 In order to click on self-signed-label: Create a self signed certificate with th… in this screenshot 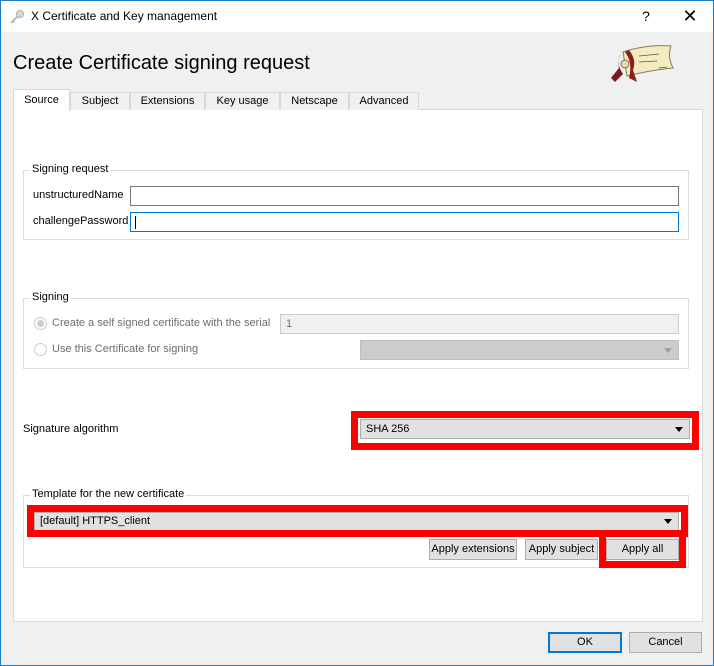, I will do `click(161, 323)`.